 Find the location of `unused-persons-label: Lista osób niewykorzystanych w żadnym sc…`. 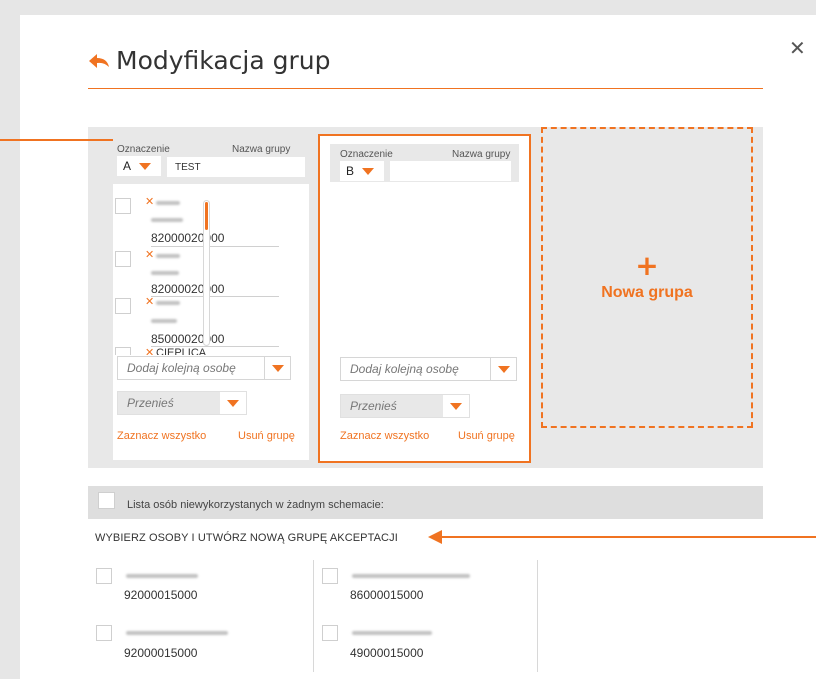

unused-persons-label: Lista osób niewykorzystanych w żadnym sc… is located at coordinates (255, 505).